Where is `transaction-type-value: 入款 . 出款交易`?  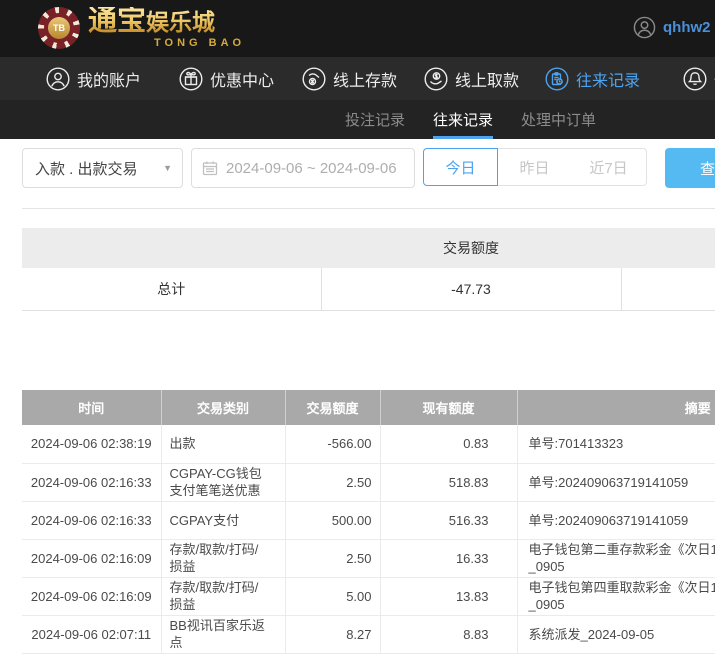 transaction-type-value: 入款 . 出款交易 is located at coordinates (86, 169).